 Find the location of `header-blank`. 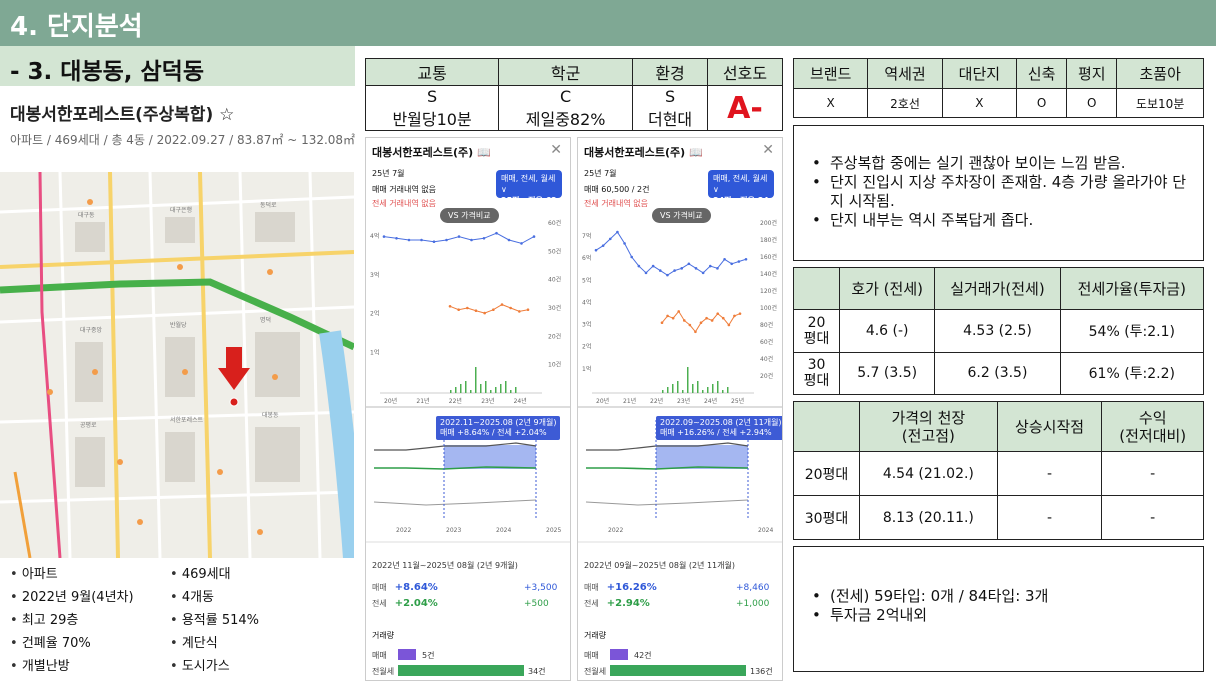

header-blank is located at coordinates (816, 288).